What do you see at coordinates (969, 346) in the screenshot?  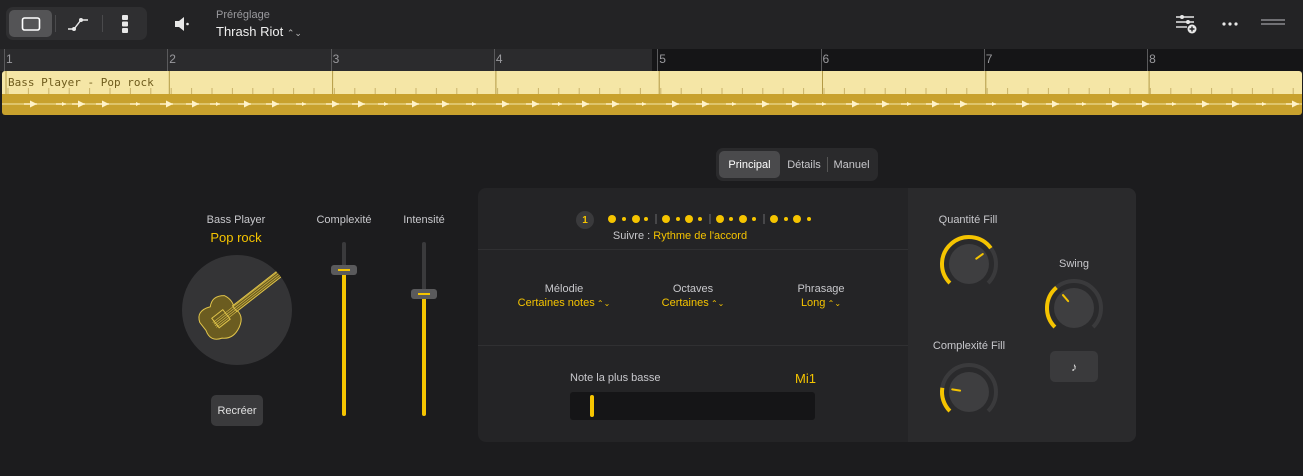 I see `fill-complexity-label: Complexité Fill` at bounding box center [969, 346].